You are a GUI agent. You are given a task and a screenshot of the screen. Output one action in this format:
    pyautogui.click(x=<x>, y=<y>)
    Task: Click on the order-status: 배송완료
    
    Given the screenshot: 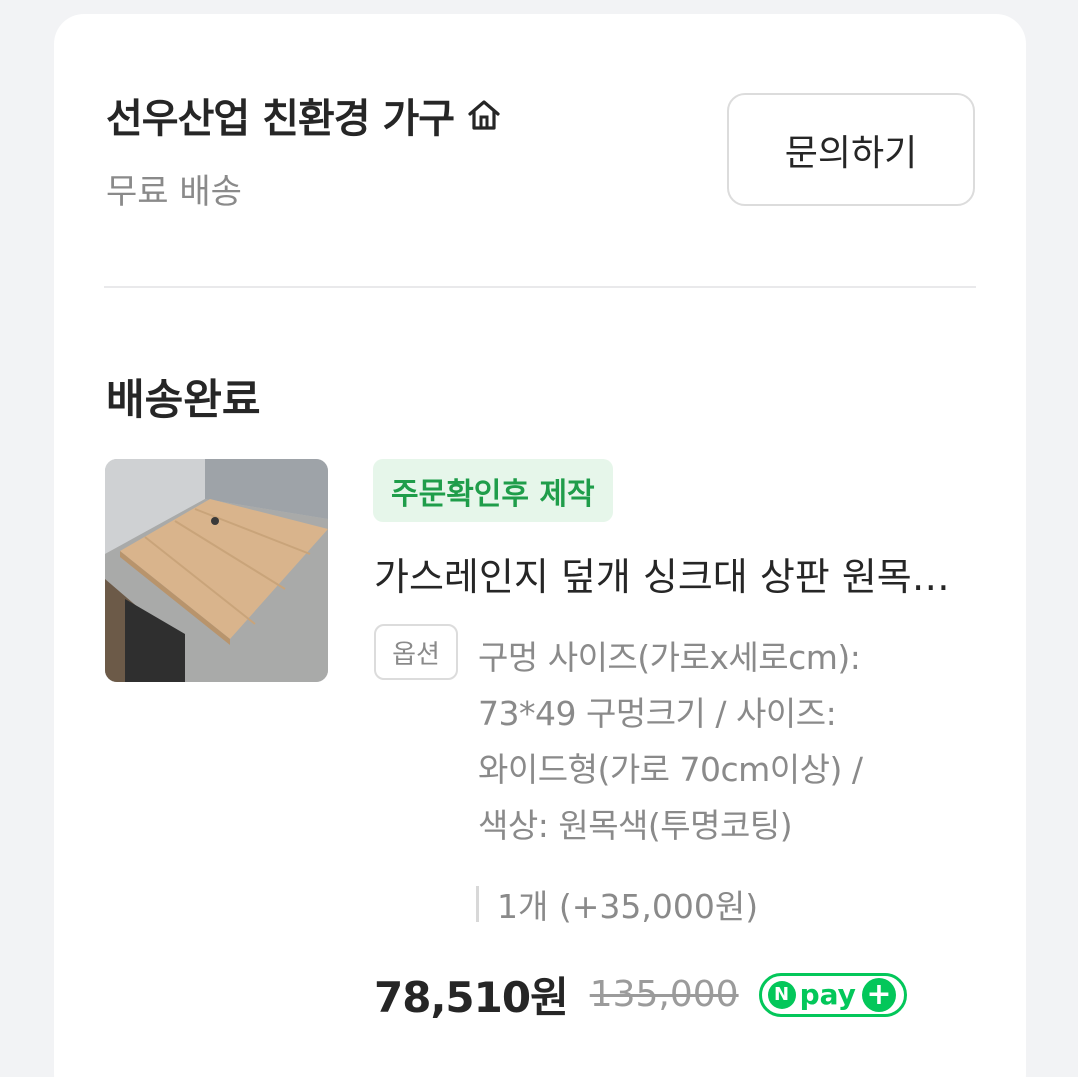 What is the action you would take?
    pyautogui.click(x=183, y=399)
    